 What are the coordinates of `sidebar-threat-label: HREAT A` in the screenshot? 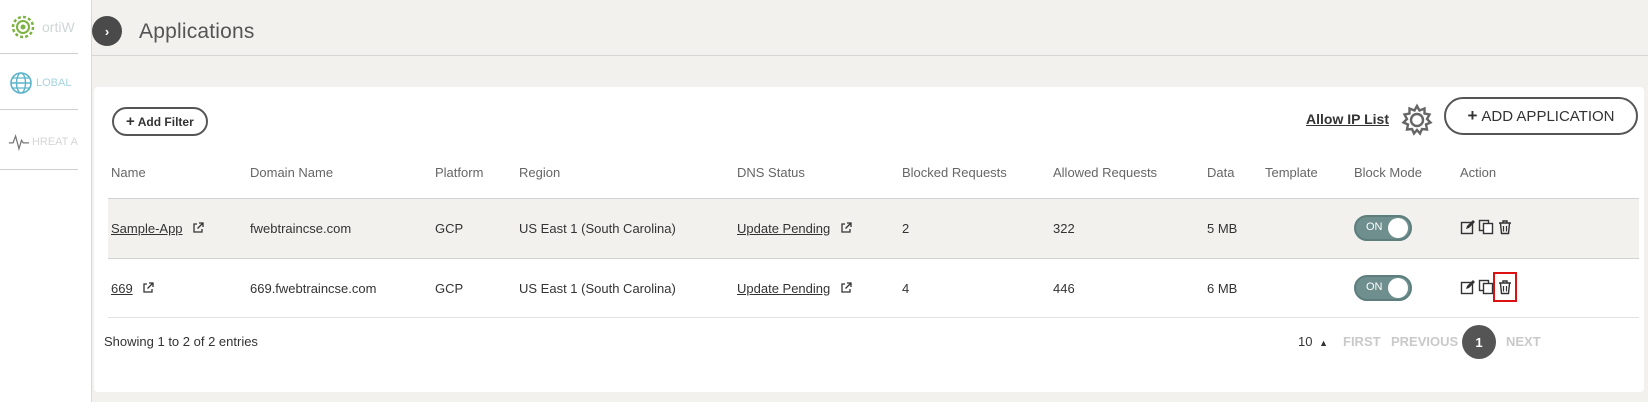 It's located at (54, 141).